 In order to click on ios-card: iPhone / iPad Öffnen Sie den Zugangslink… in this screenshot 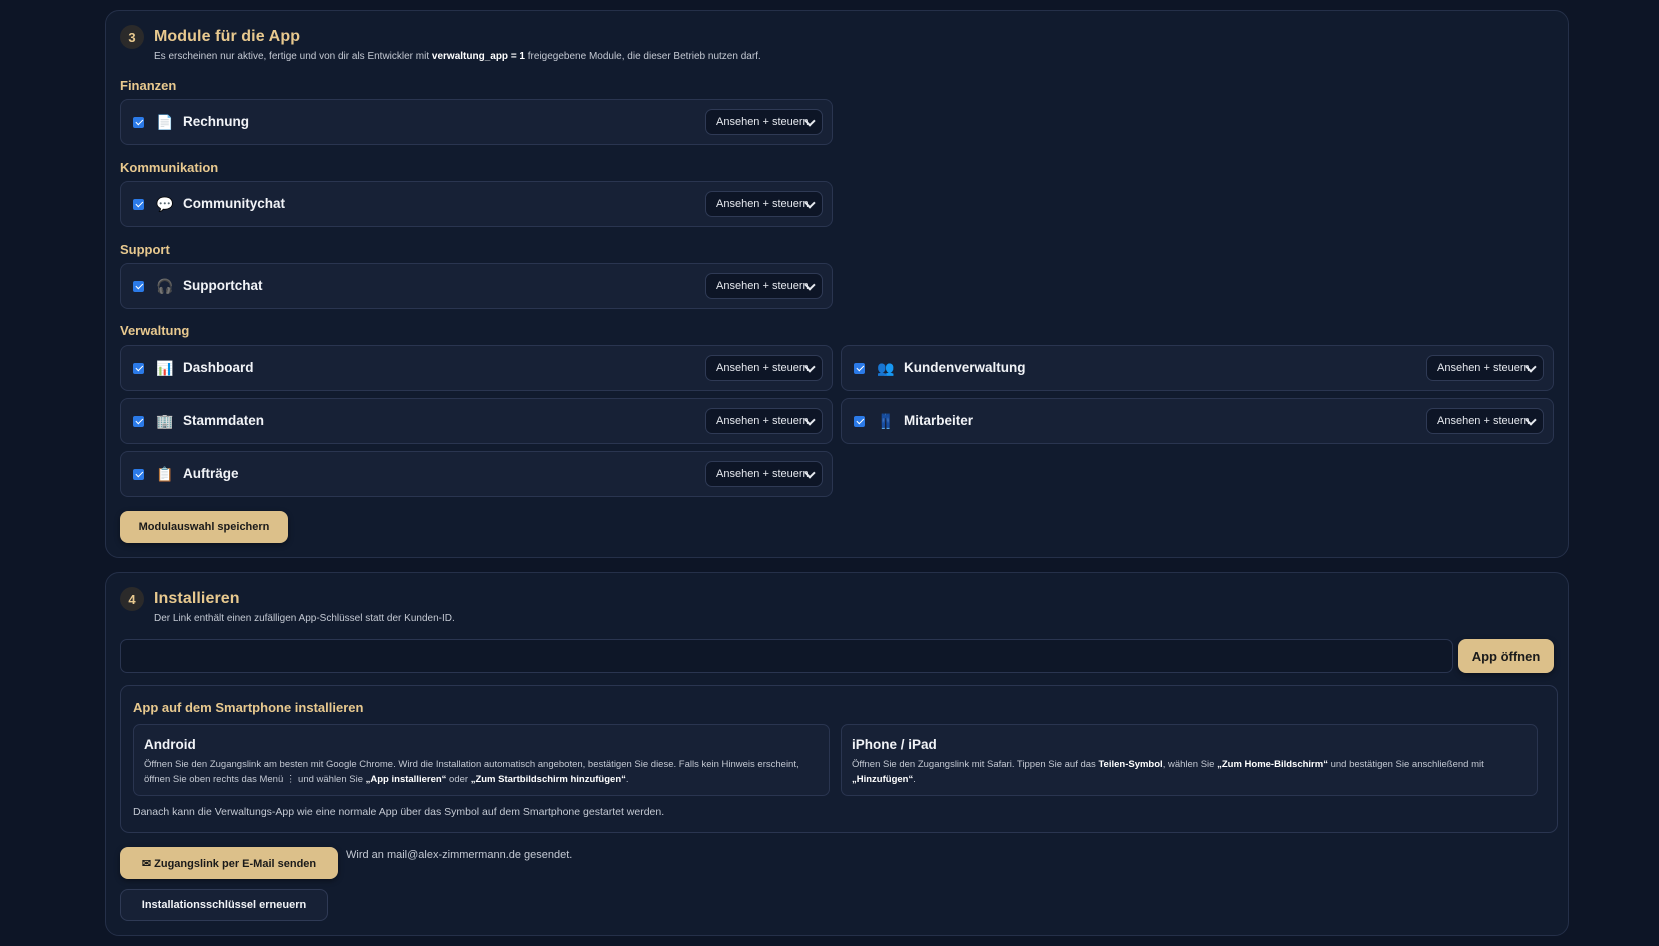, I will do `click(1189, 760)`.